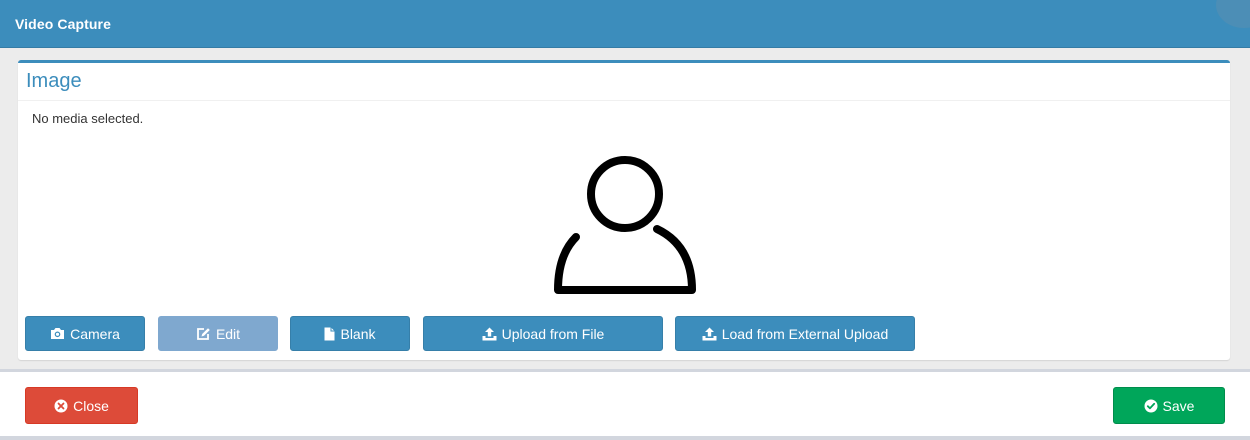 This screenshot has width=1250, height=440. I want to click on panel-divider, so click(624, 100).